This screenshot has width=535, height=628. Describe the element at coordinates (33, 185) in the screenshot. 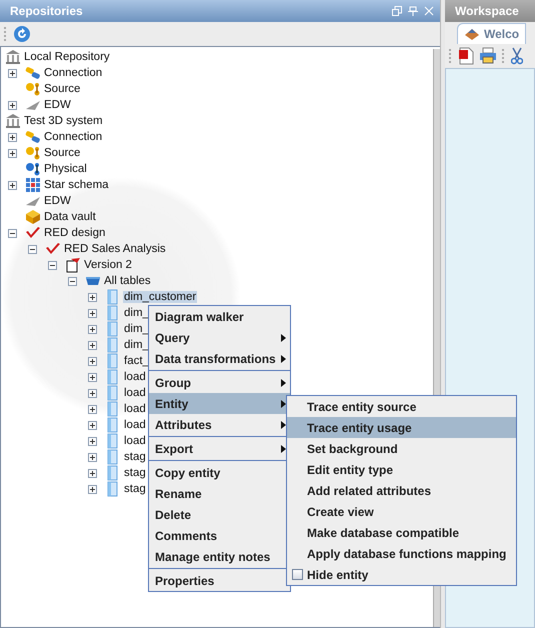

I see `grid-icon` at that location.